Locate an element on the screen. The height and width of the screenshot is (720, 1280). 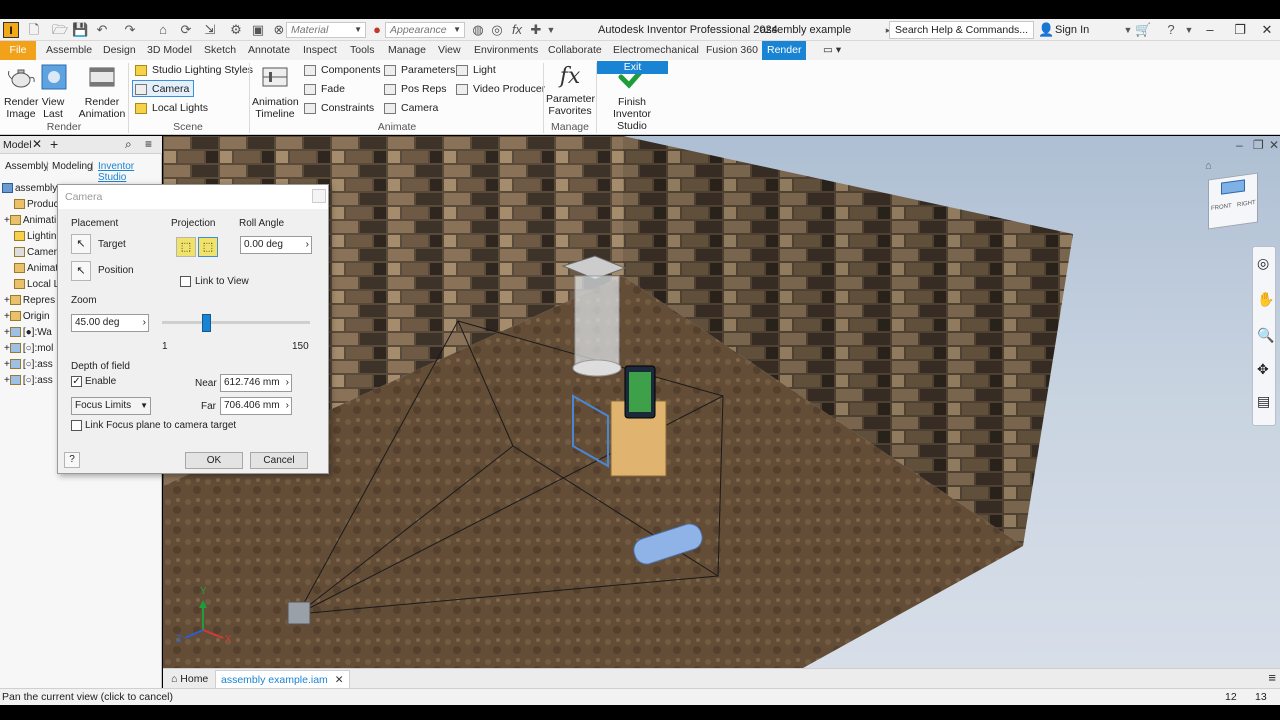
tab-file: File is located at coordinates (18, 50).